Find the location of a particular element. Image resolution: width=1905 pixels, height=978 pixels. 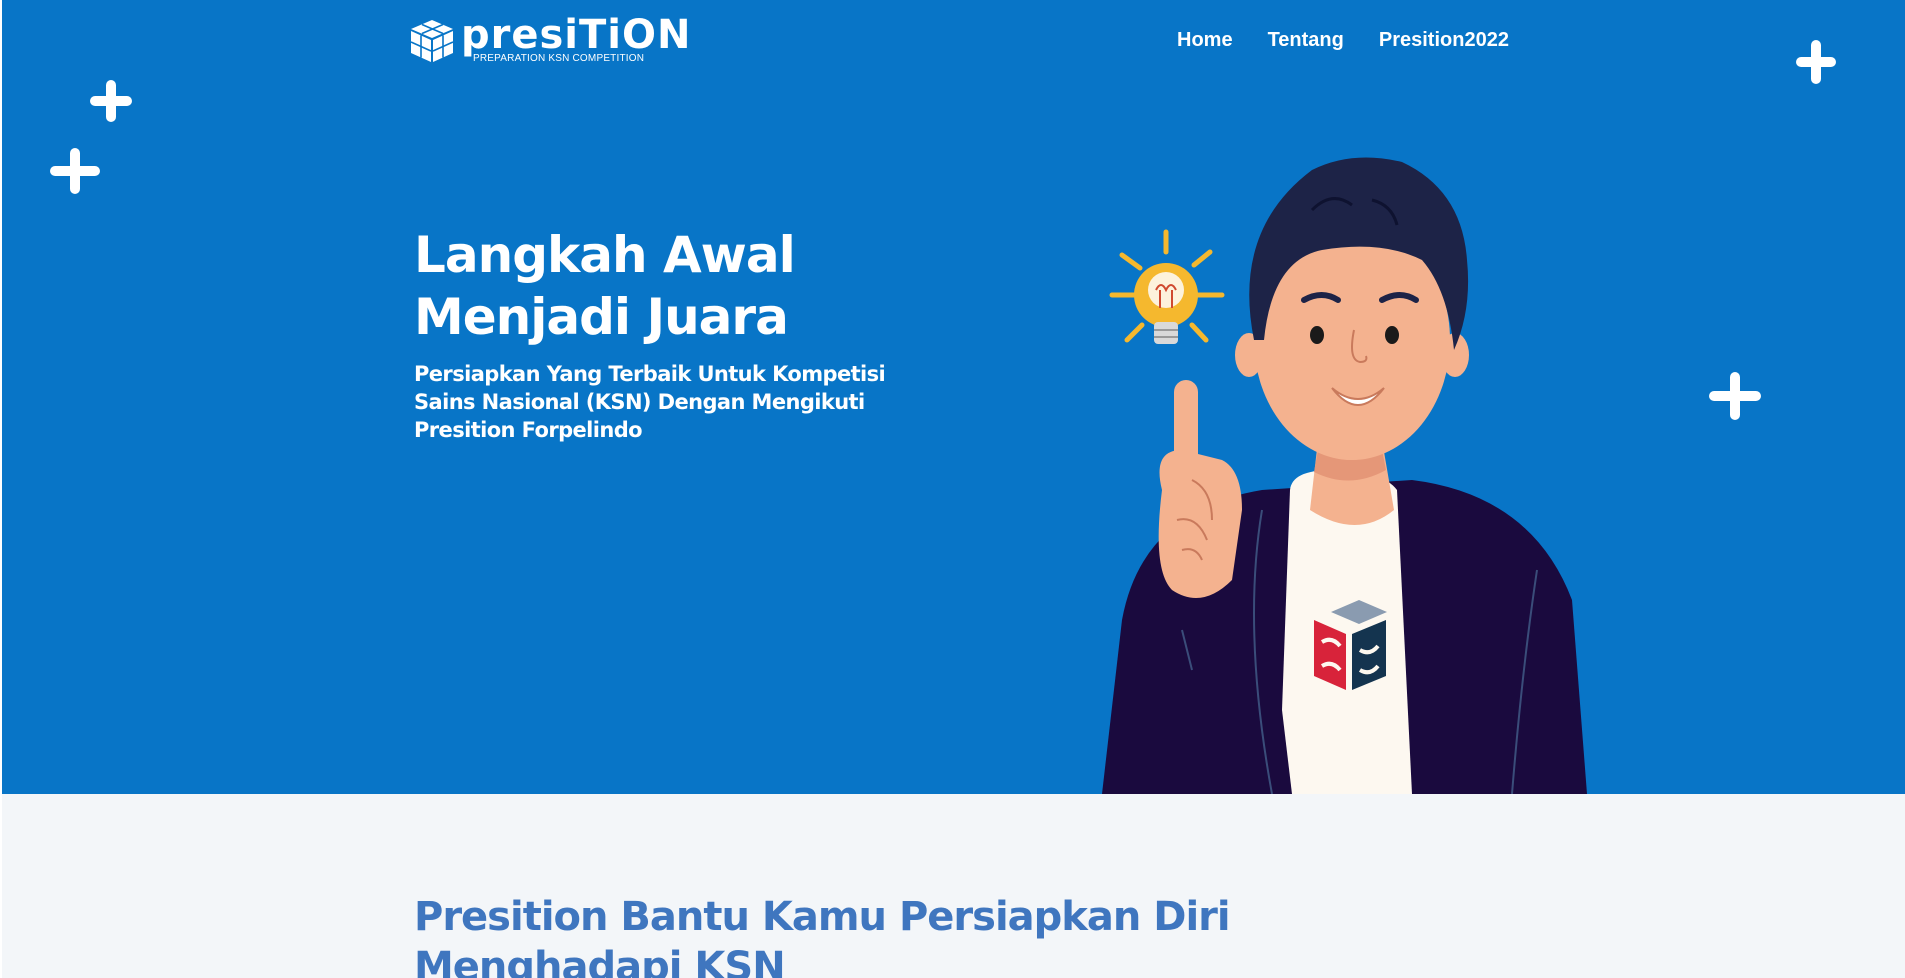

cube-logo-icon is located at coordinates (432, 41).